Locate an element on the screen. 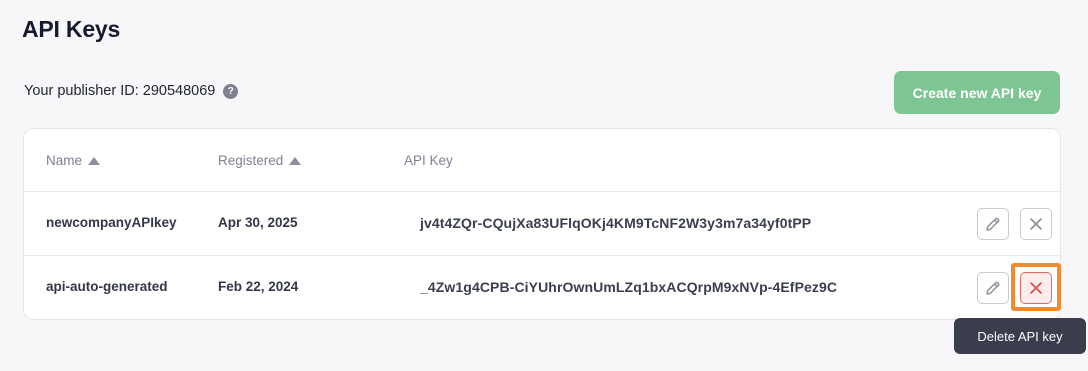  close-icon is located at coordinates (1036, 224).